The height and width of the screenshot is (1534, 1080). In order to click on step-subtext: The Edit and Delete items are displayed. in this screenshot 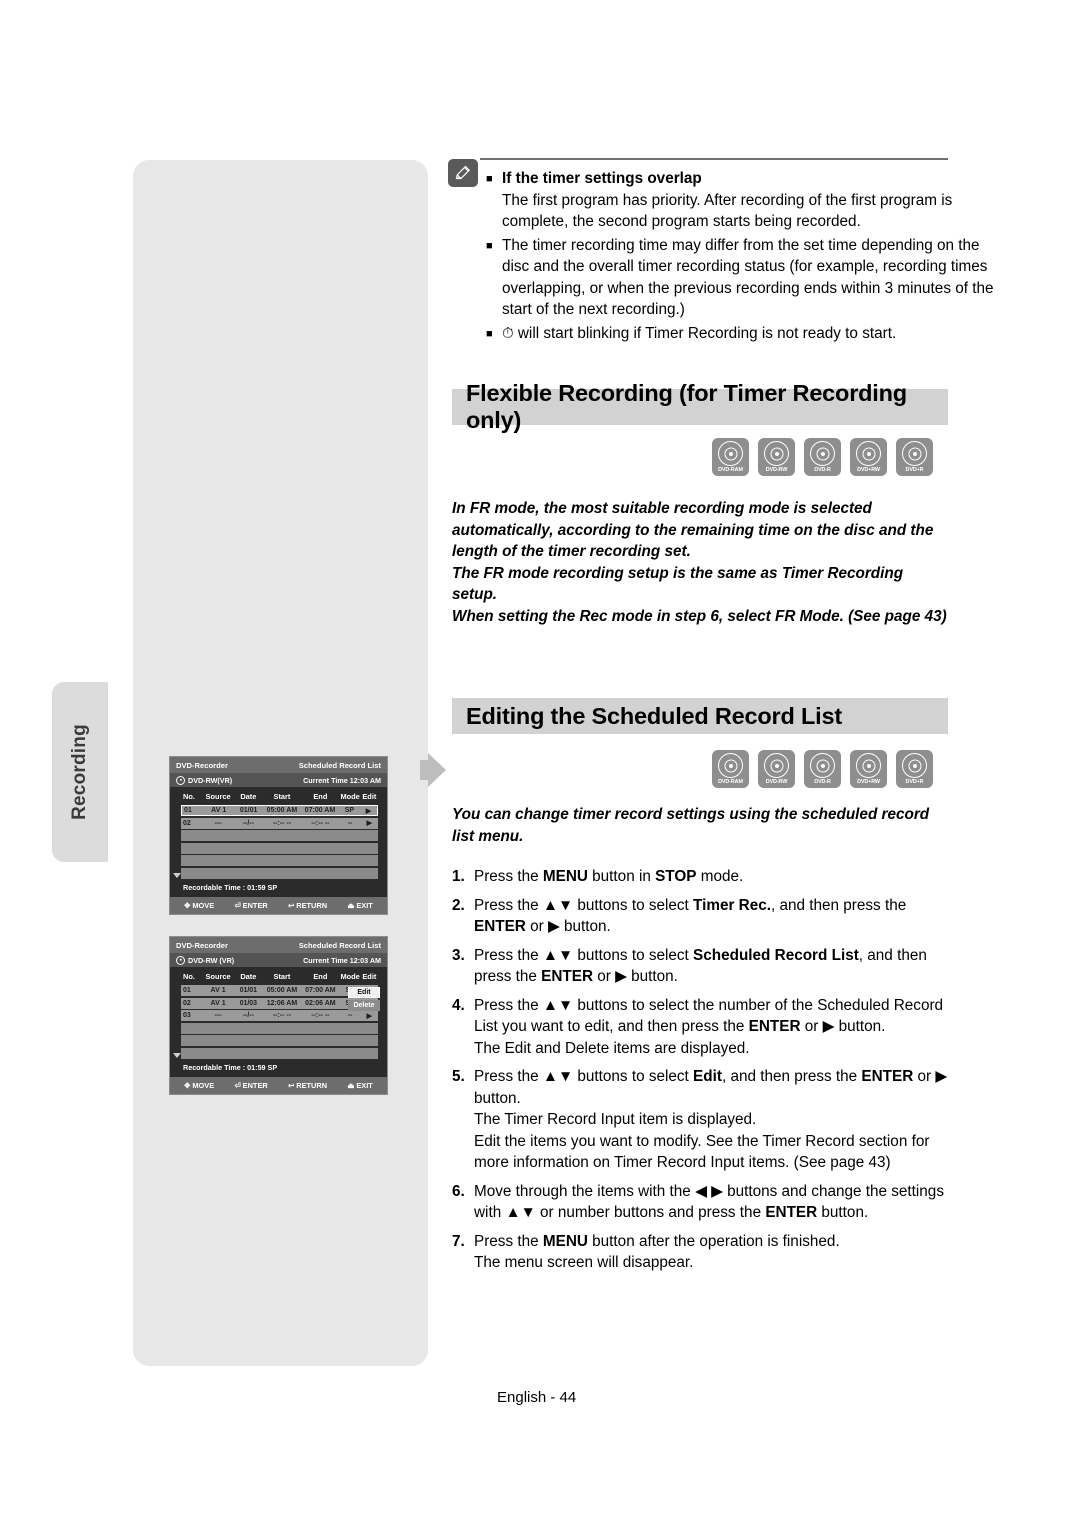, I will do `click(612, 1048)`.